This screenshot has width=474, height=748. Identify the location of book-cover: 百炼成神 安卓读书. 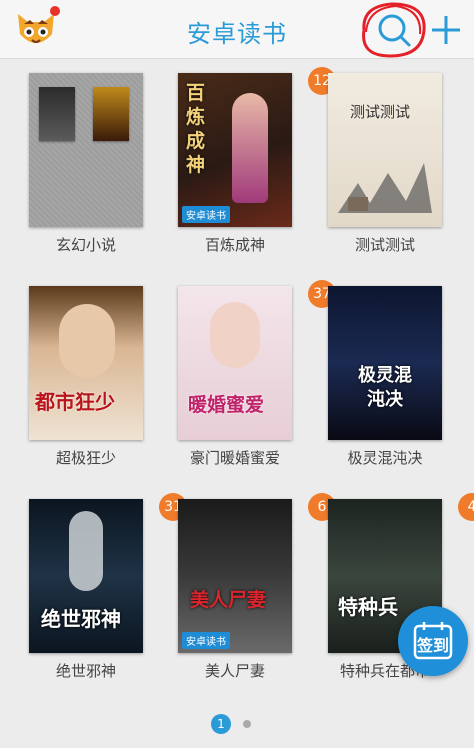
(235, 150).